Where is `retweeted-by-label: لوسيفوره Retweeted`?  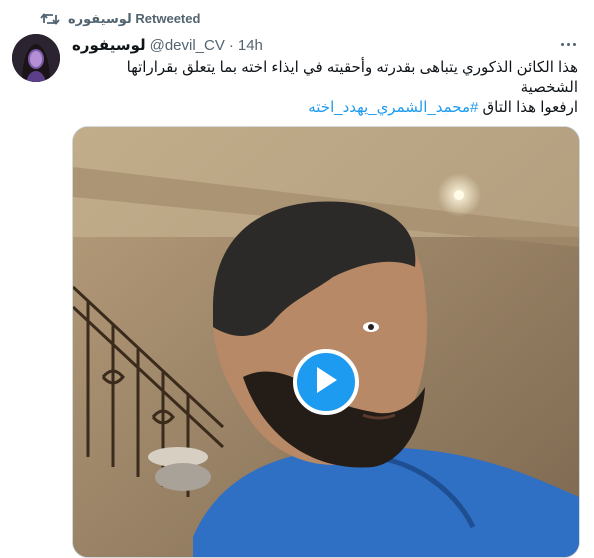 retweeted-by-label: لوسيفوره Retweeted is located at coordinates (134, 19).